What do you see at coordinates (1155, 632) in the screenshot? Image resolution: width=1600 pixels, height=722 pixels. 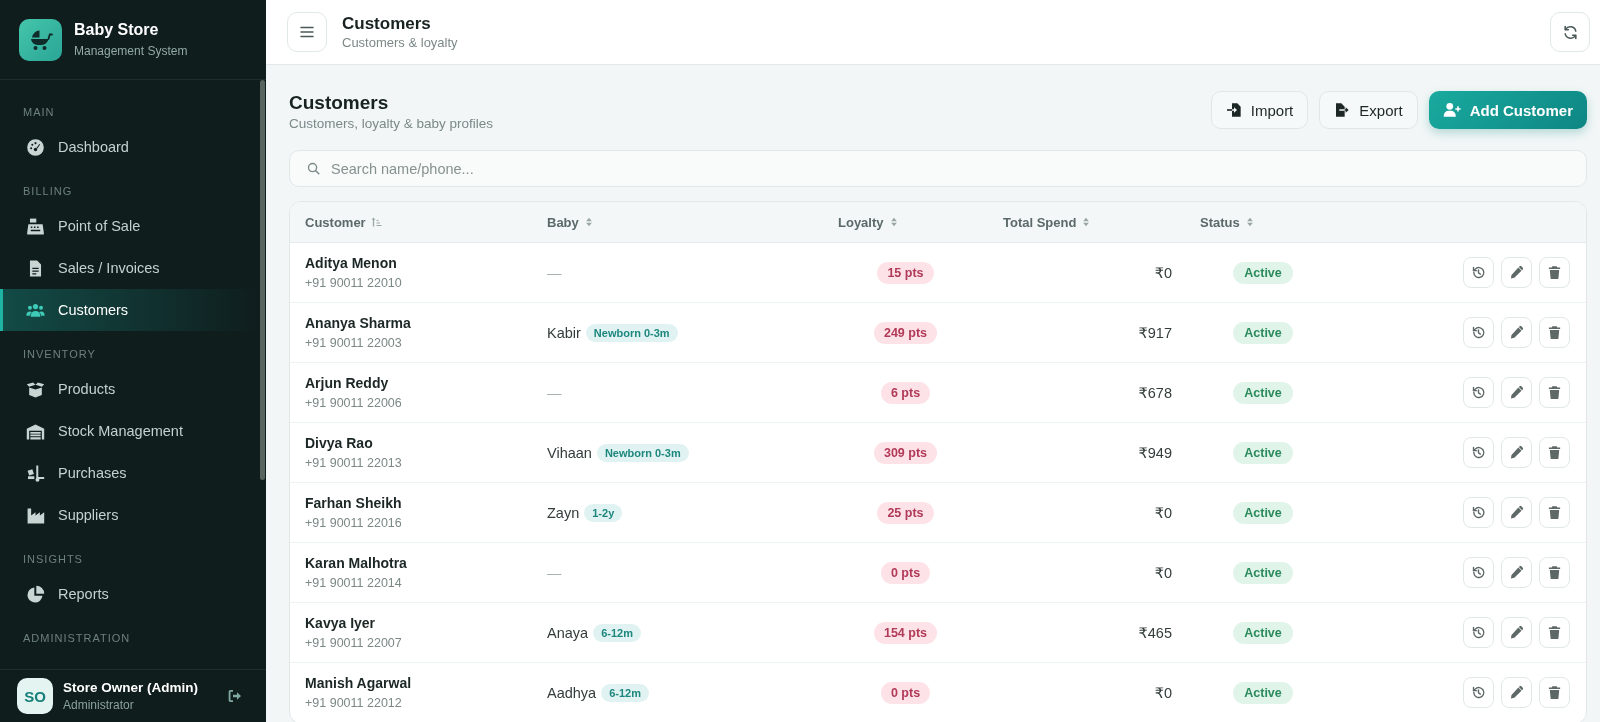 I see `total-spend: ₹465` at bounding box center [1155, 632].